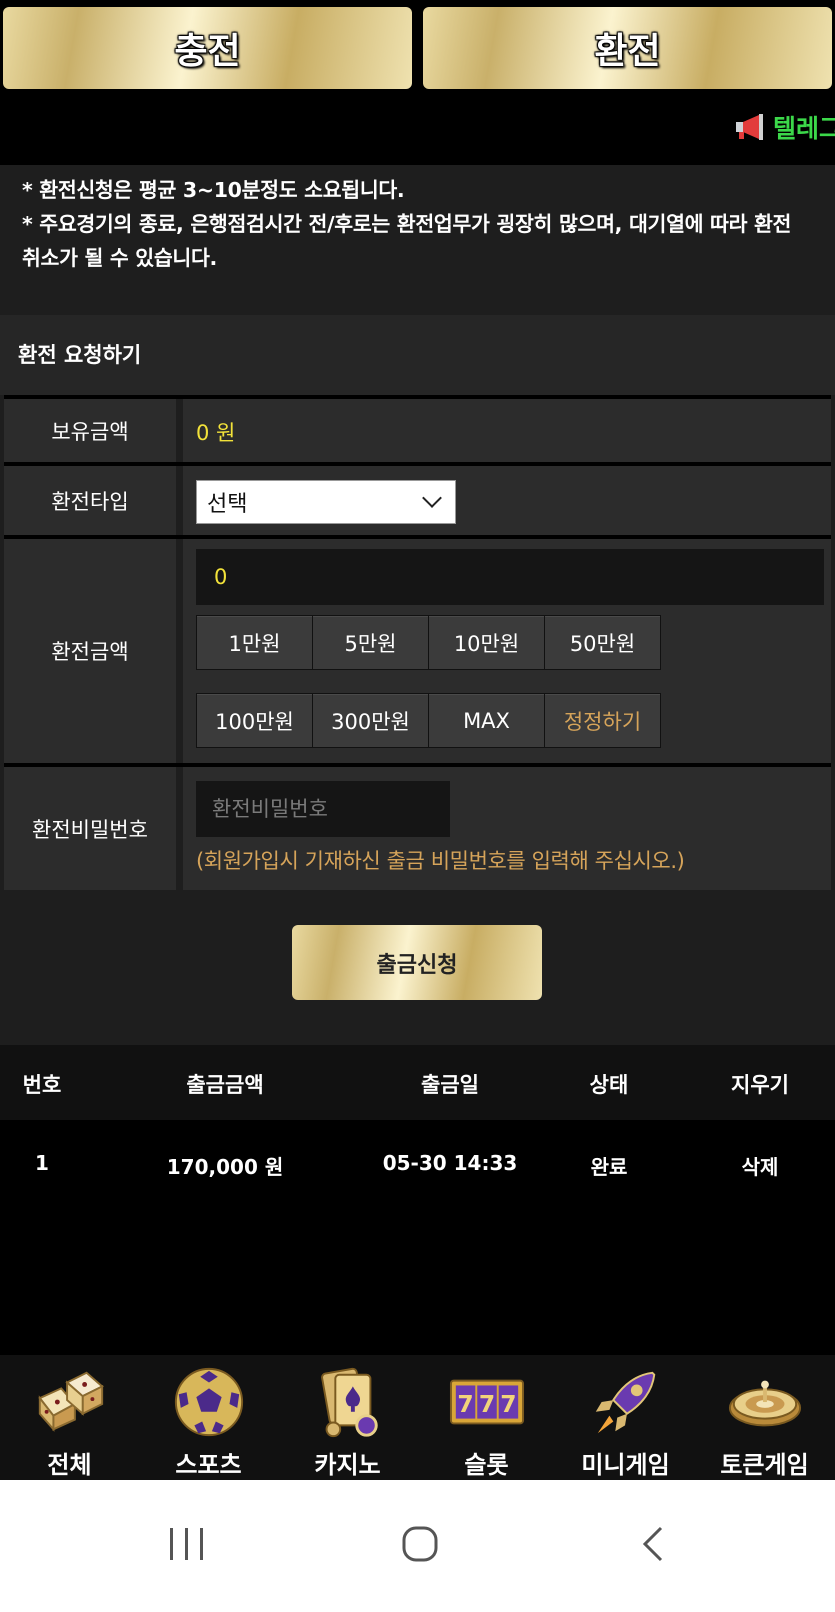  I want to click on password-hint: (회원가입시 기재하신 출금 비밀번호를 입력해 주십시오.), so click(440, 861).